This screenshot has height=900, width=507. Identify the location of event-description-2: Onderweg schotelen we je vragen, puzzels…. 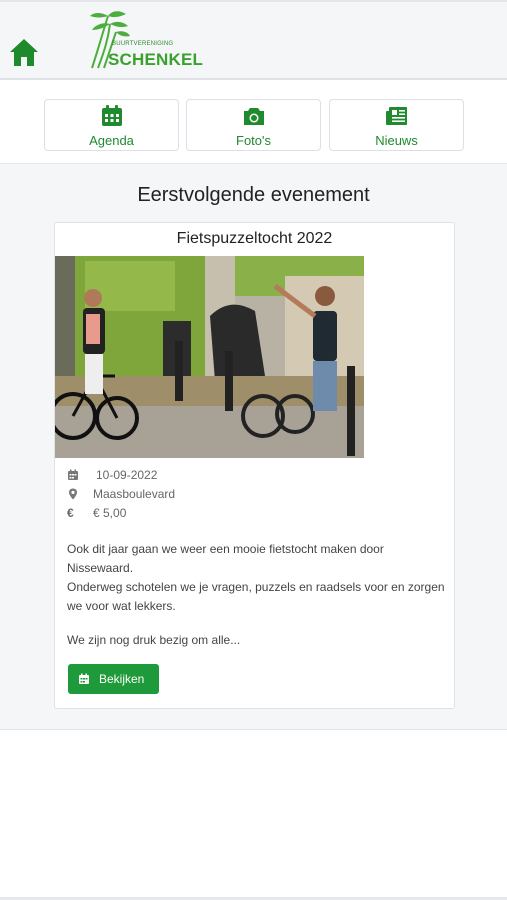
(256, 596).